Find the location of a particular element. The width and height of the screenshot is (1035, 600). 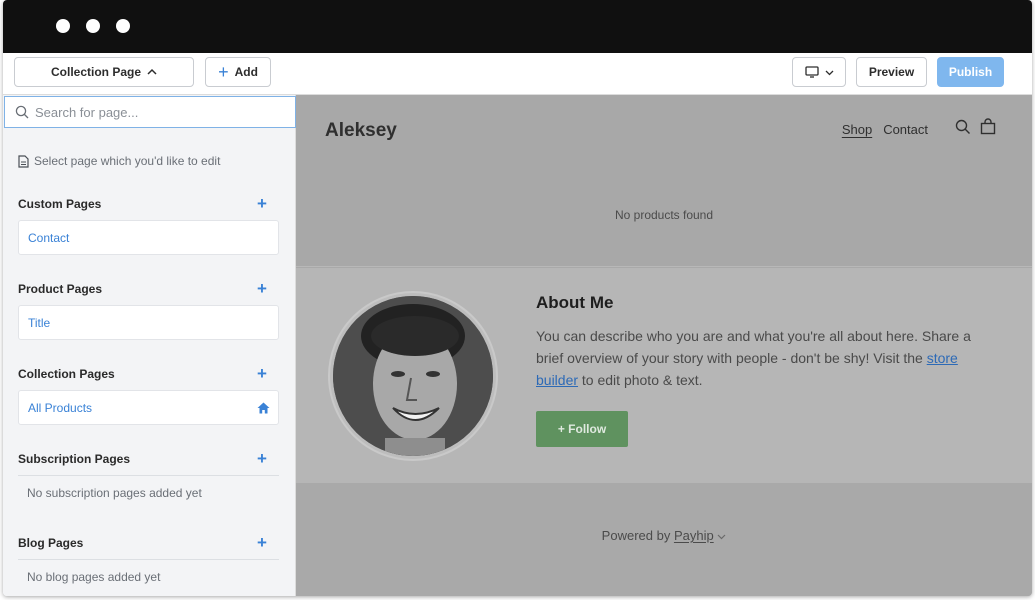

subscription-empty-text: No subscription pages added yet is located at coordinates (114, 493).